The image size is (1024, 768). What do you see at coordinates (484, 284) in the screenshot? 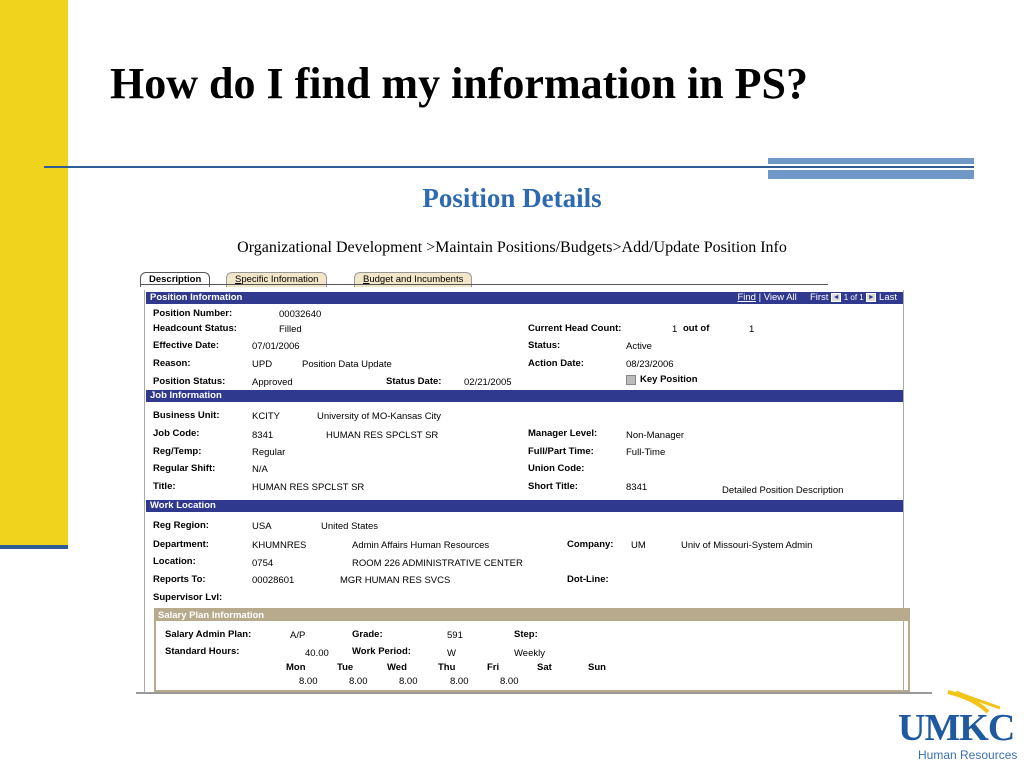
I see `tab-underline` at bounding box center [484, 284].